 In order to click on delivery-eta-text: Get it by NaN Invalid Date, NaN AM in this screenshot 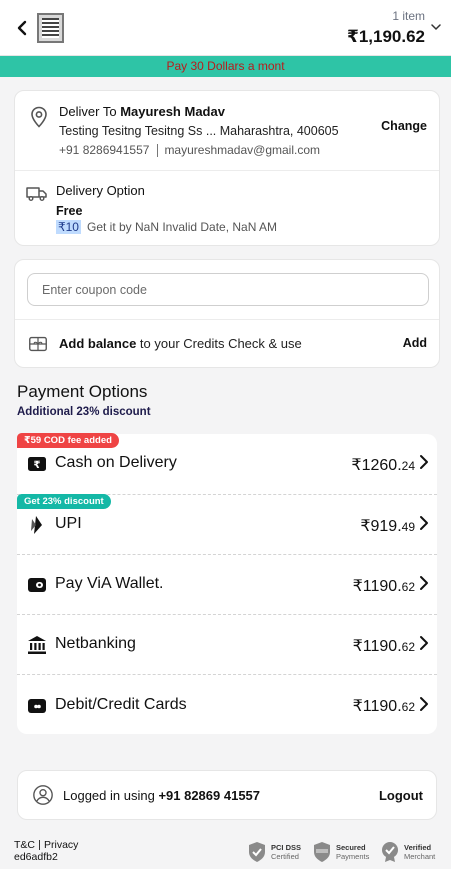, I will do `click(182, 227)`.